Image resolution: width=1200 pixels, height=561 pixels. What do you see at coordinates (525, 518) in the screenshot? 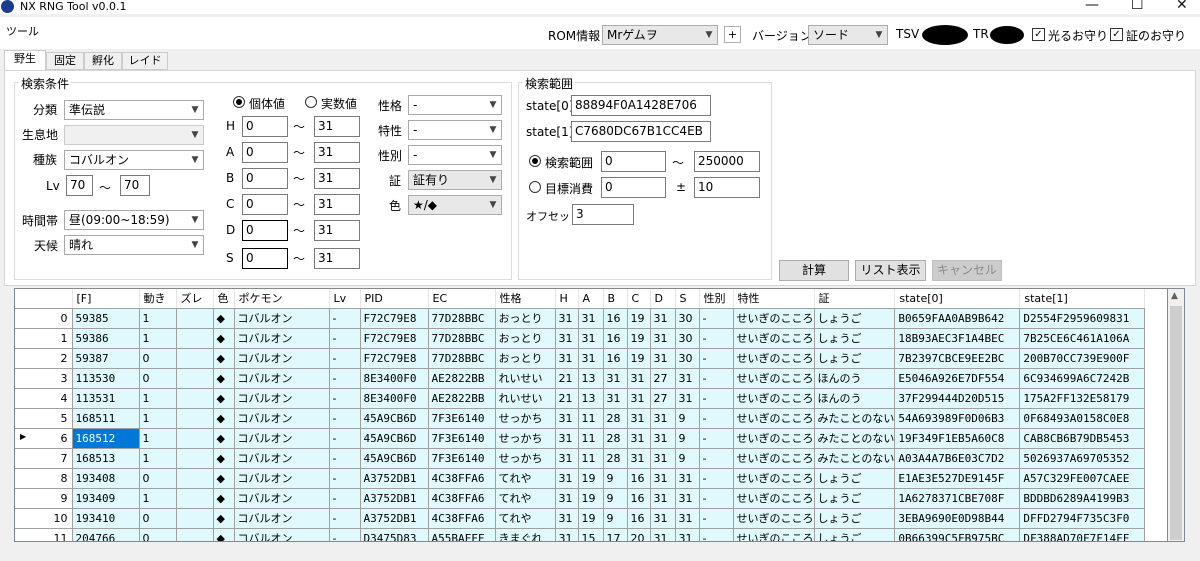
I see `grid-cell: てれや` at bounding box center [525, 518].